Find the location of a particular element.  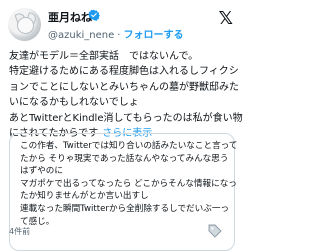

quoted-text-line: て感じ。 is located at coordinates (37, 221).